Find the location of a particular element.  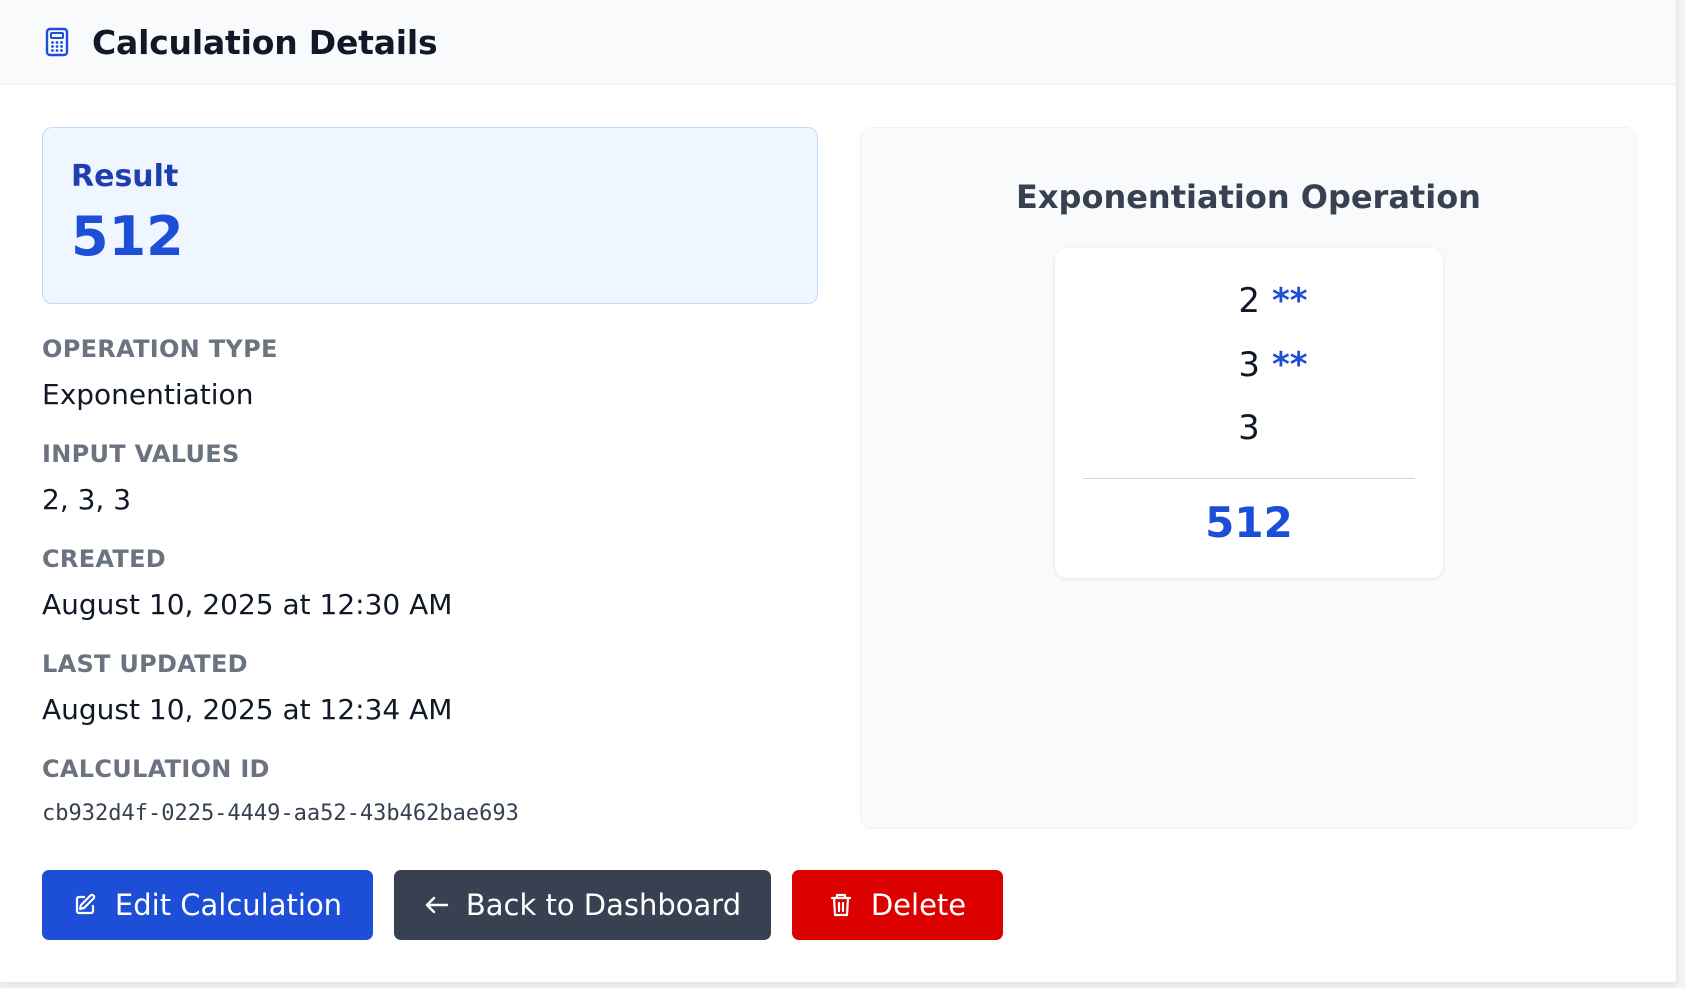

operand-row: 3 ** is located at coordinates (1249, 365).